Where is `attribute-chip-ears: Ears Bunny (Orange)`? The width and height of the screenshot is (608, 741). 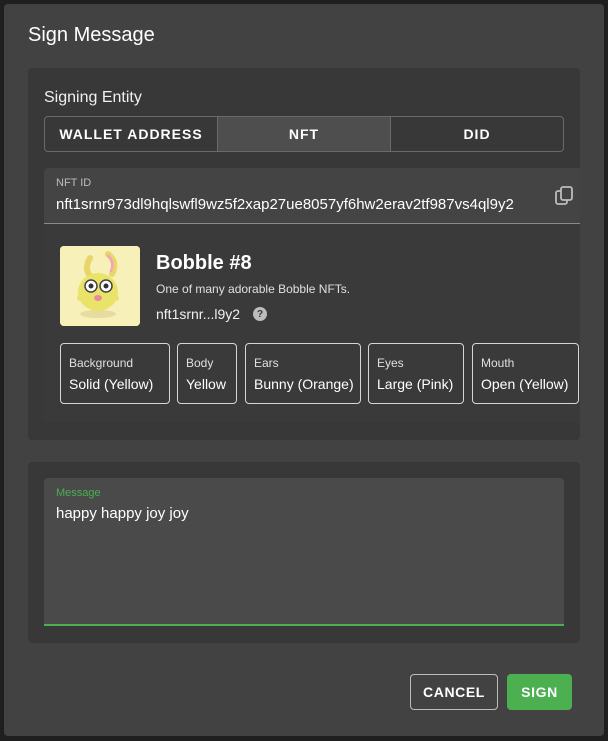 attribute-chip-ears: Ears Bunny (Orange) is located at coordinates (303, 373).